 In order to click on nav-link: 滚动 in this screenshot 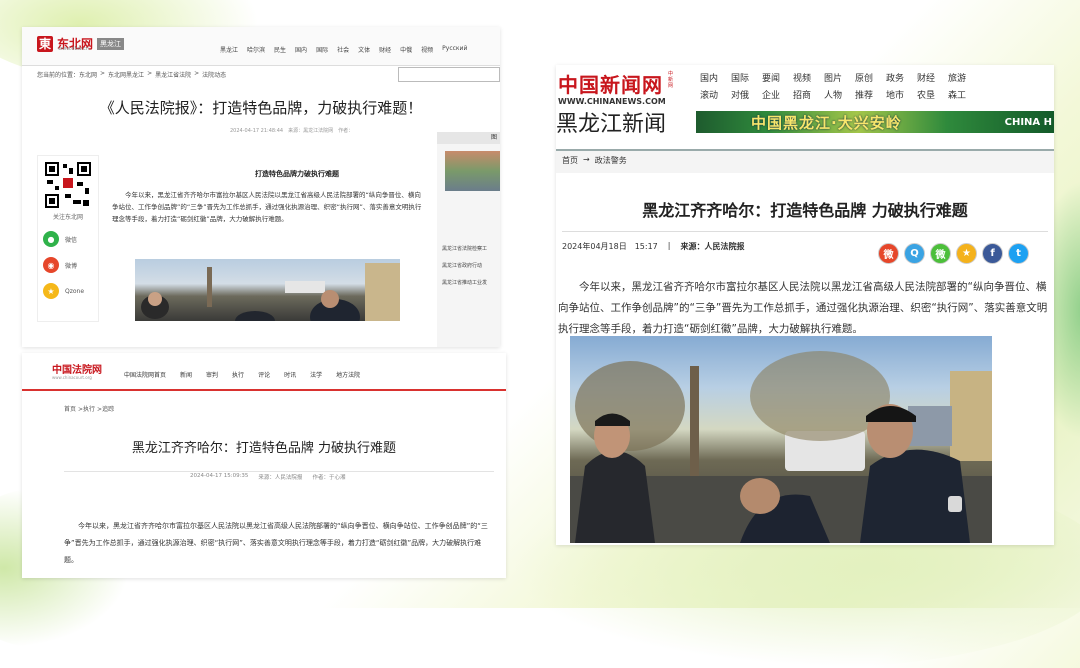, I will do `click(715, 94)`.